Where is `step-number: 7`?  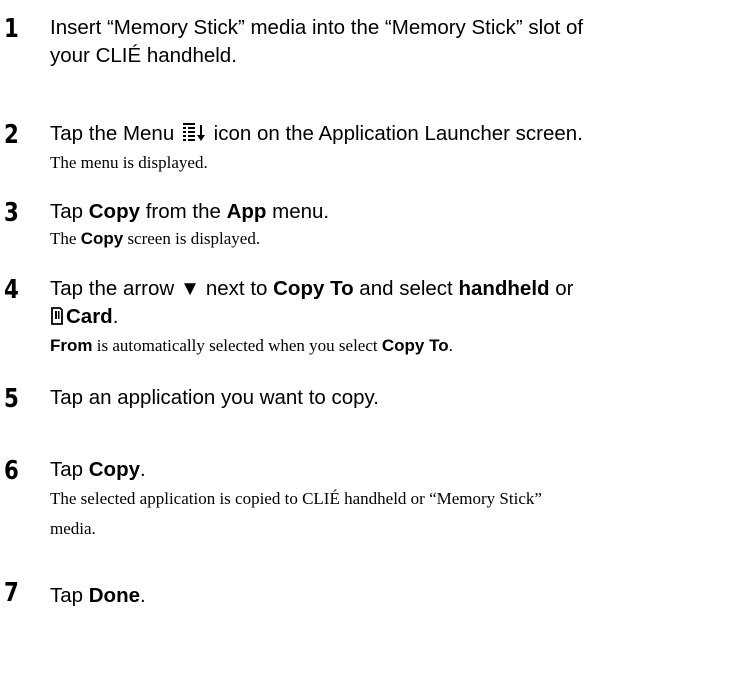
step-number: 7 is located at coordinates (11, 593).